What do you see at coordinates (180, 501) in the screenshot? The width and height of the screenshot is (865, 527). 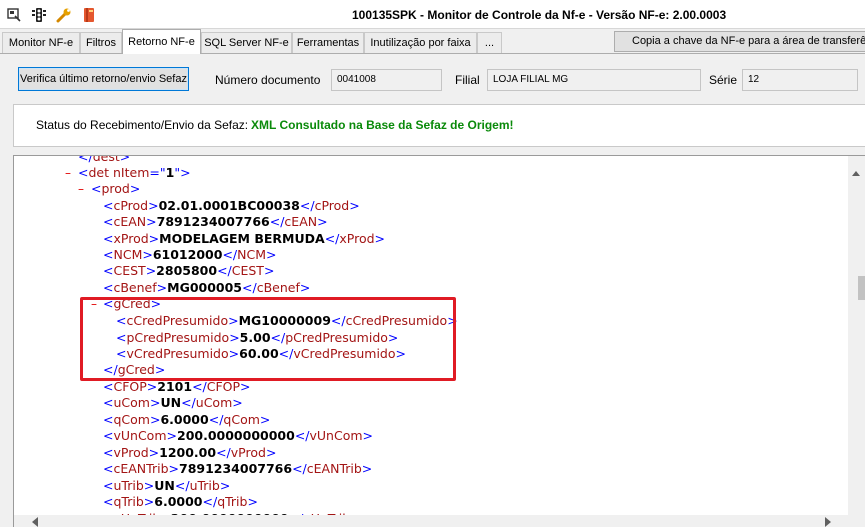 I see `xml-line-qtrib: <qTrib>6.0000</qTrib>` at bounding box center [180, 501].